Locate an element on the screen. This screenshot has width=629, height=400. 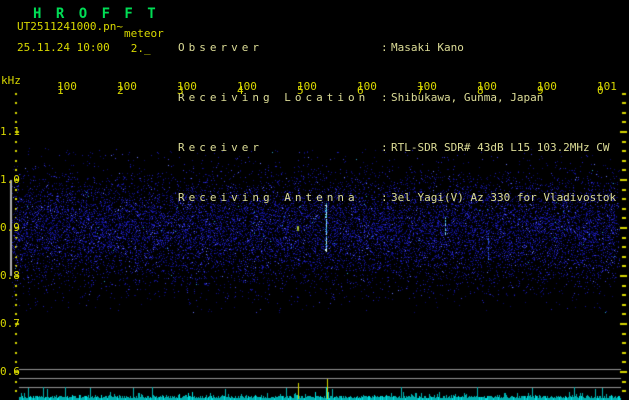
station-label: Observer is located at coordinates (220, 47).